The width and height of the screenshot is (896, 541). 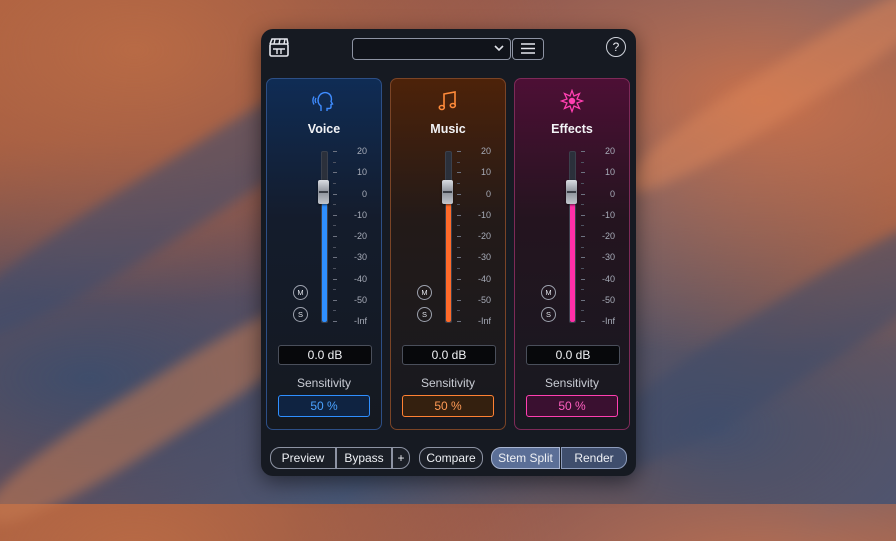 What do you see at coordinates (364, 458) in the screenshot?
I see `bypass-button: Bypass` at bounding box center [364, 458].